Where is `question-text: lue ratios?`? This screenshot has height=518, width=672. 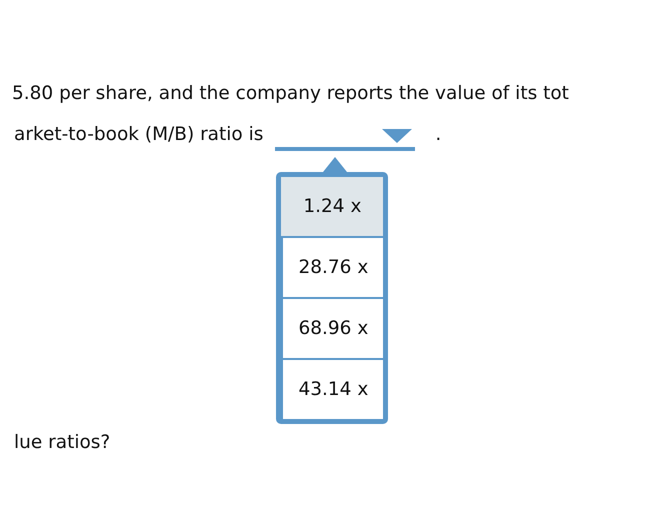
question-text: lue ratios? is located at coordinates (62, 442).